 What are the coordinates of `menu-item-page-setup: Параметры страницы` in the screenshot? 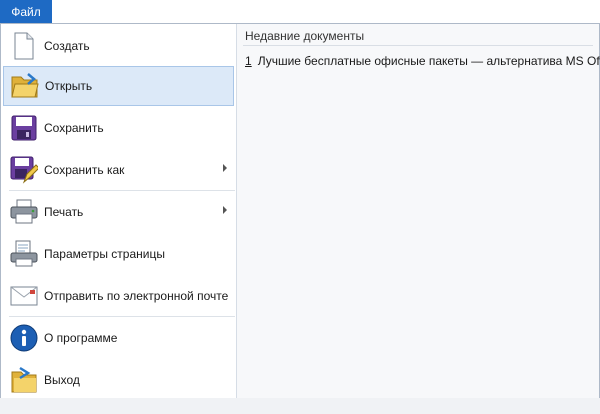 It's located at (118, 254).